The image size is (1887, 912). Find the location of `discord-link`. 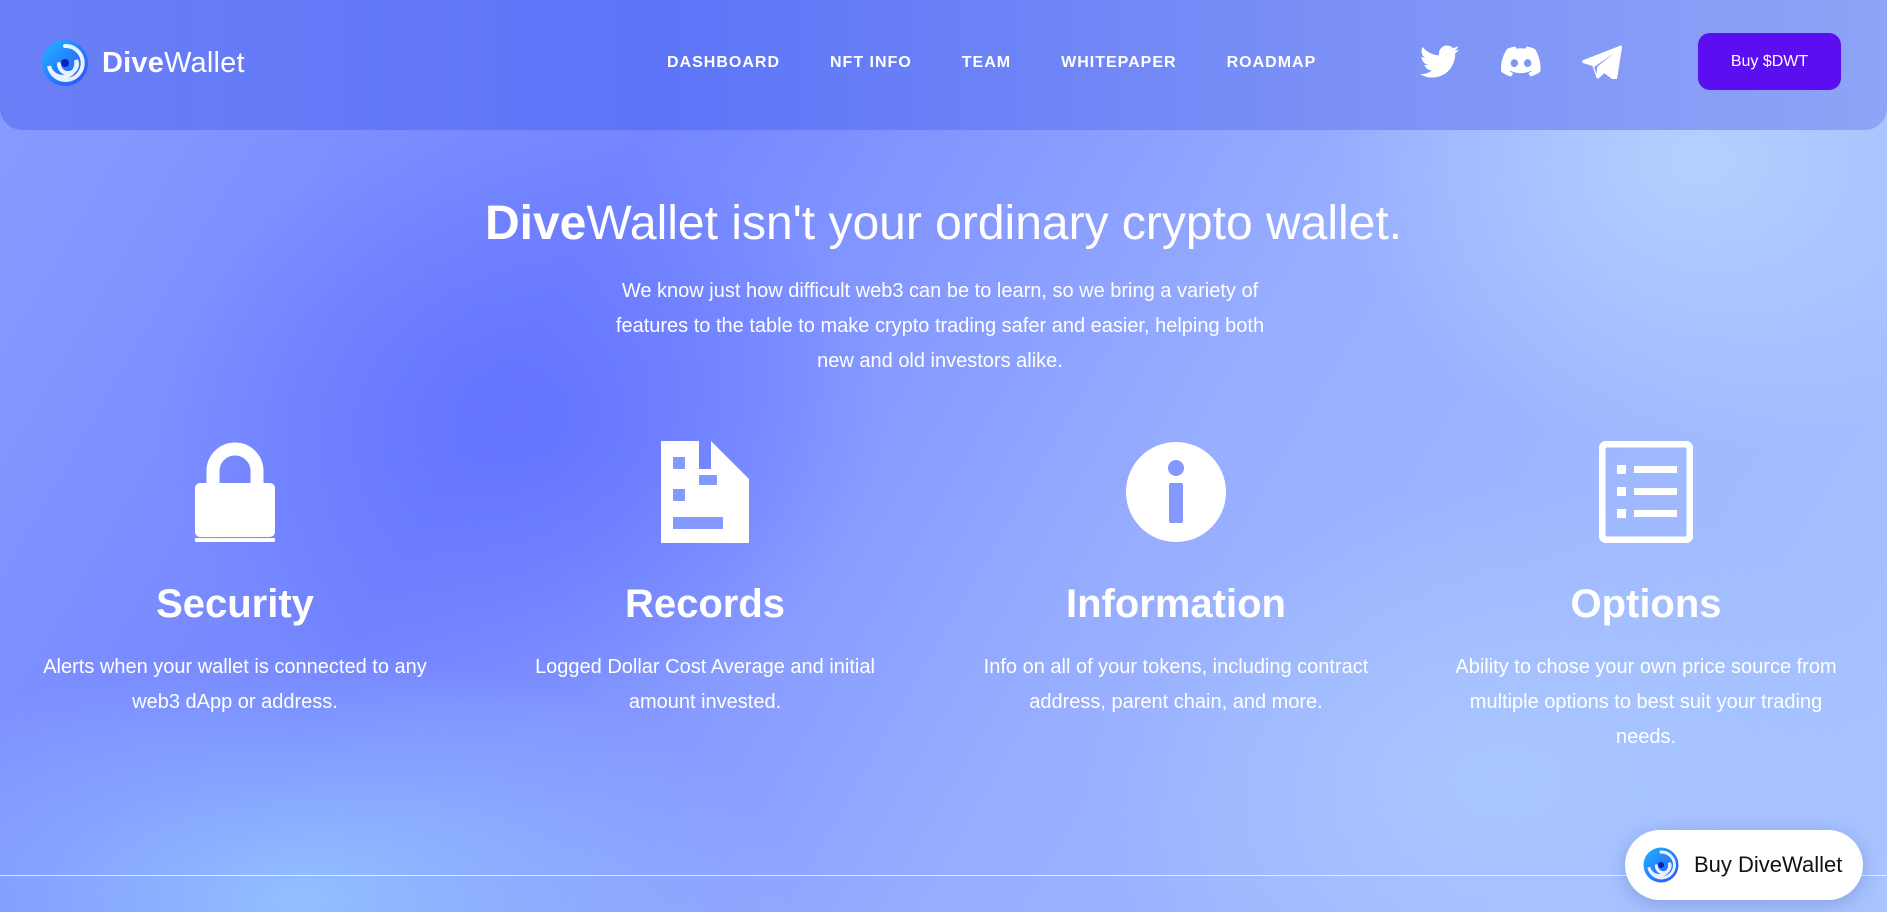

discord-link is located at coordinates (1521, 62).